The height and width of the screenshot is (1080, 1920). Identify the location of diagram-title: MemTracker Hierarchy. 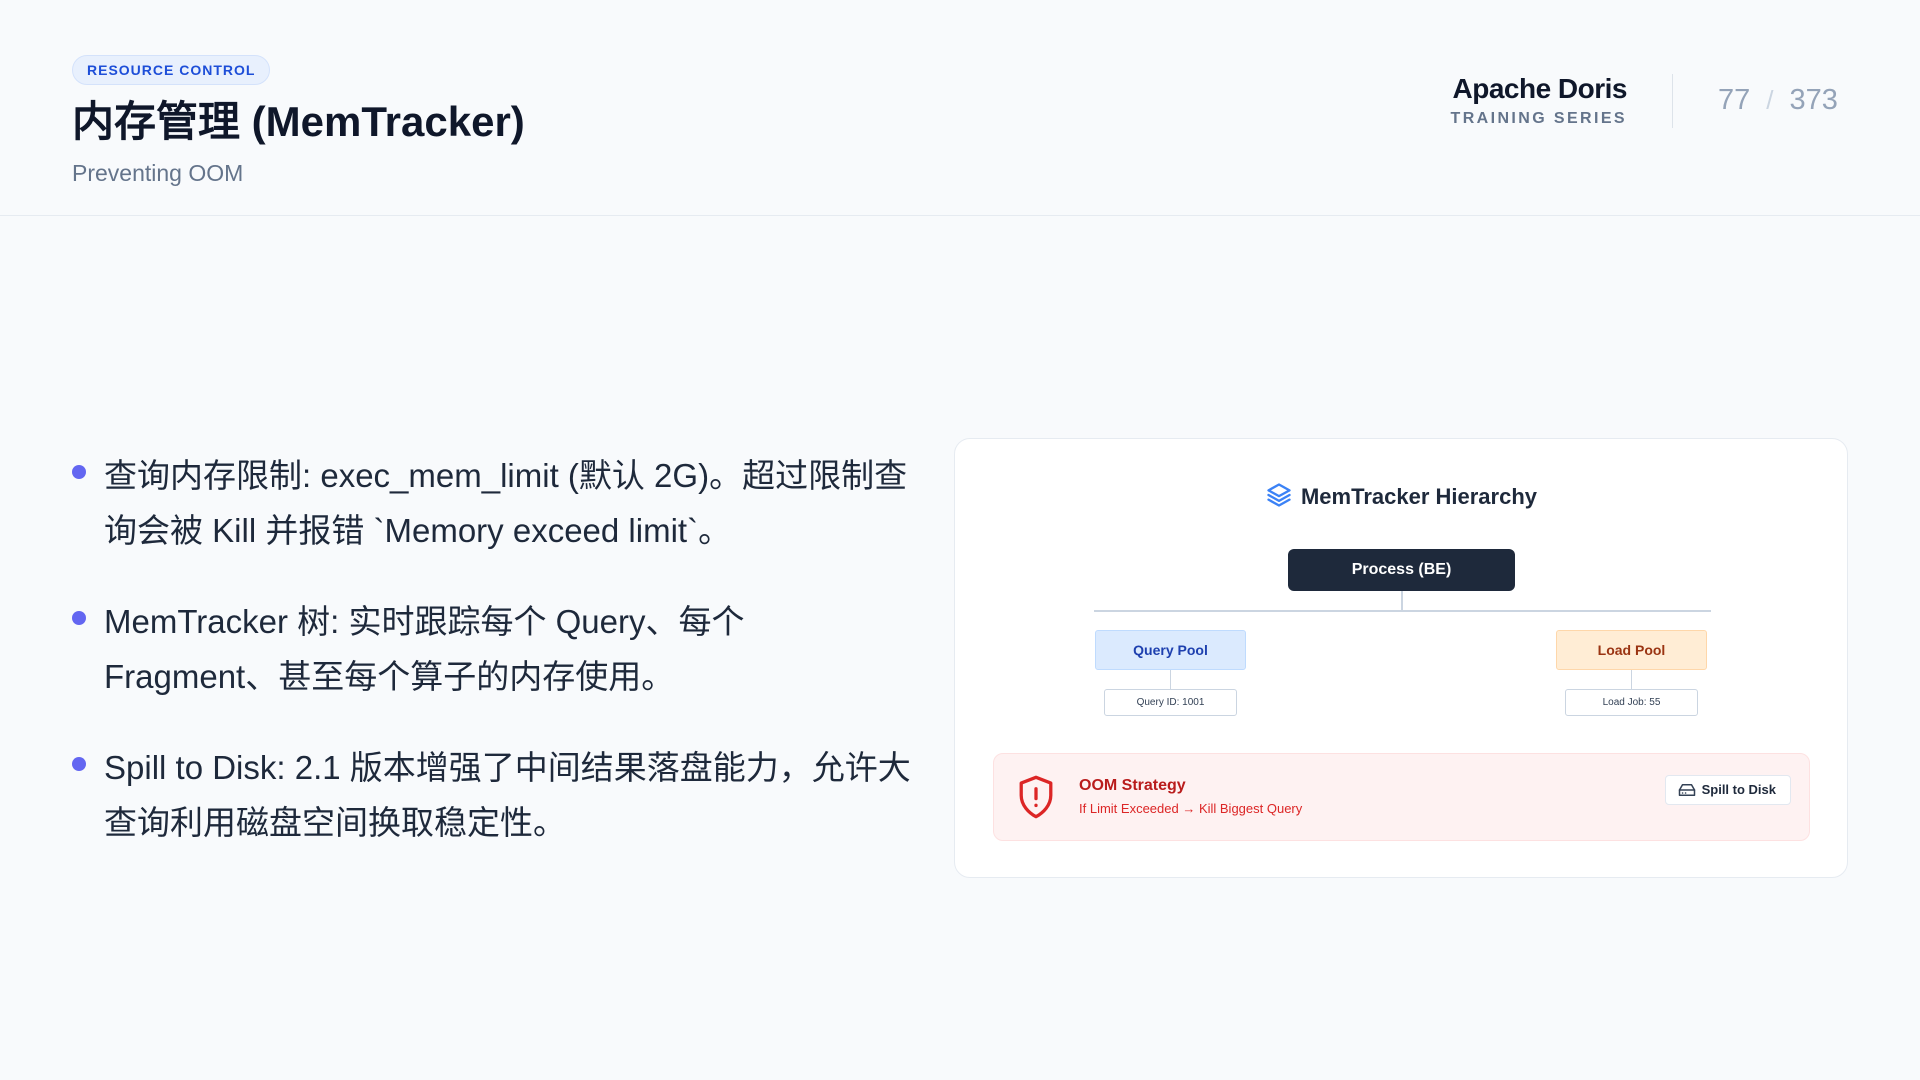
(1401, 496).